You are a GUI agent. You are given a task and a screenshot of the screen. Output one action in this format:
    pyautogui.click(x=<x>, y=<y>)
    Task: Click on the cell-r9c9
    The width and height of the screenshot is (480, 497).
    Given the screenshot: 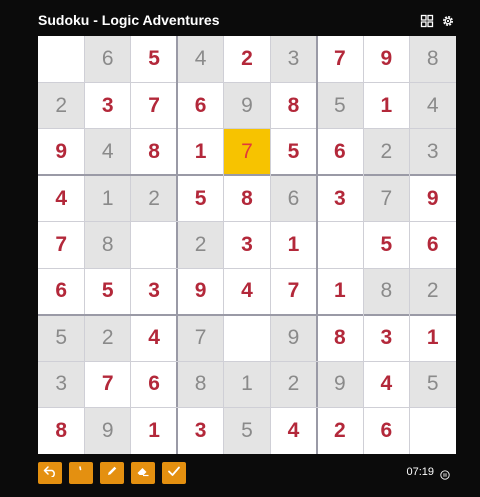 What is the action you would take?
    pyautogui.click(x=433, y=431)
    